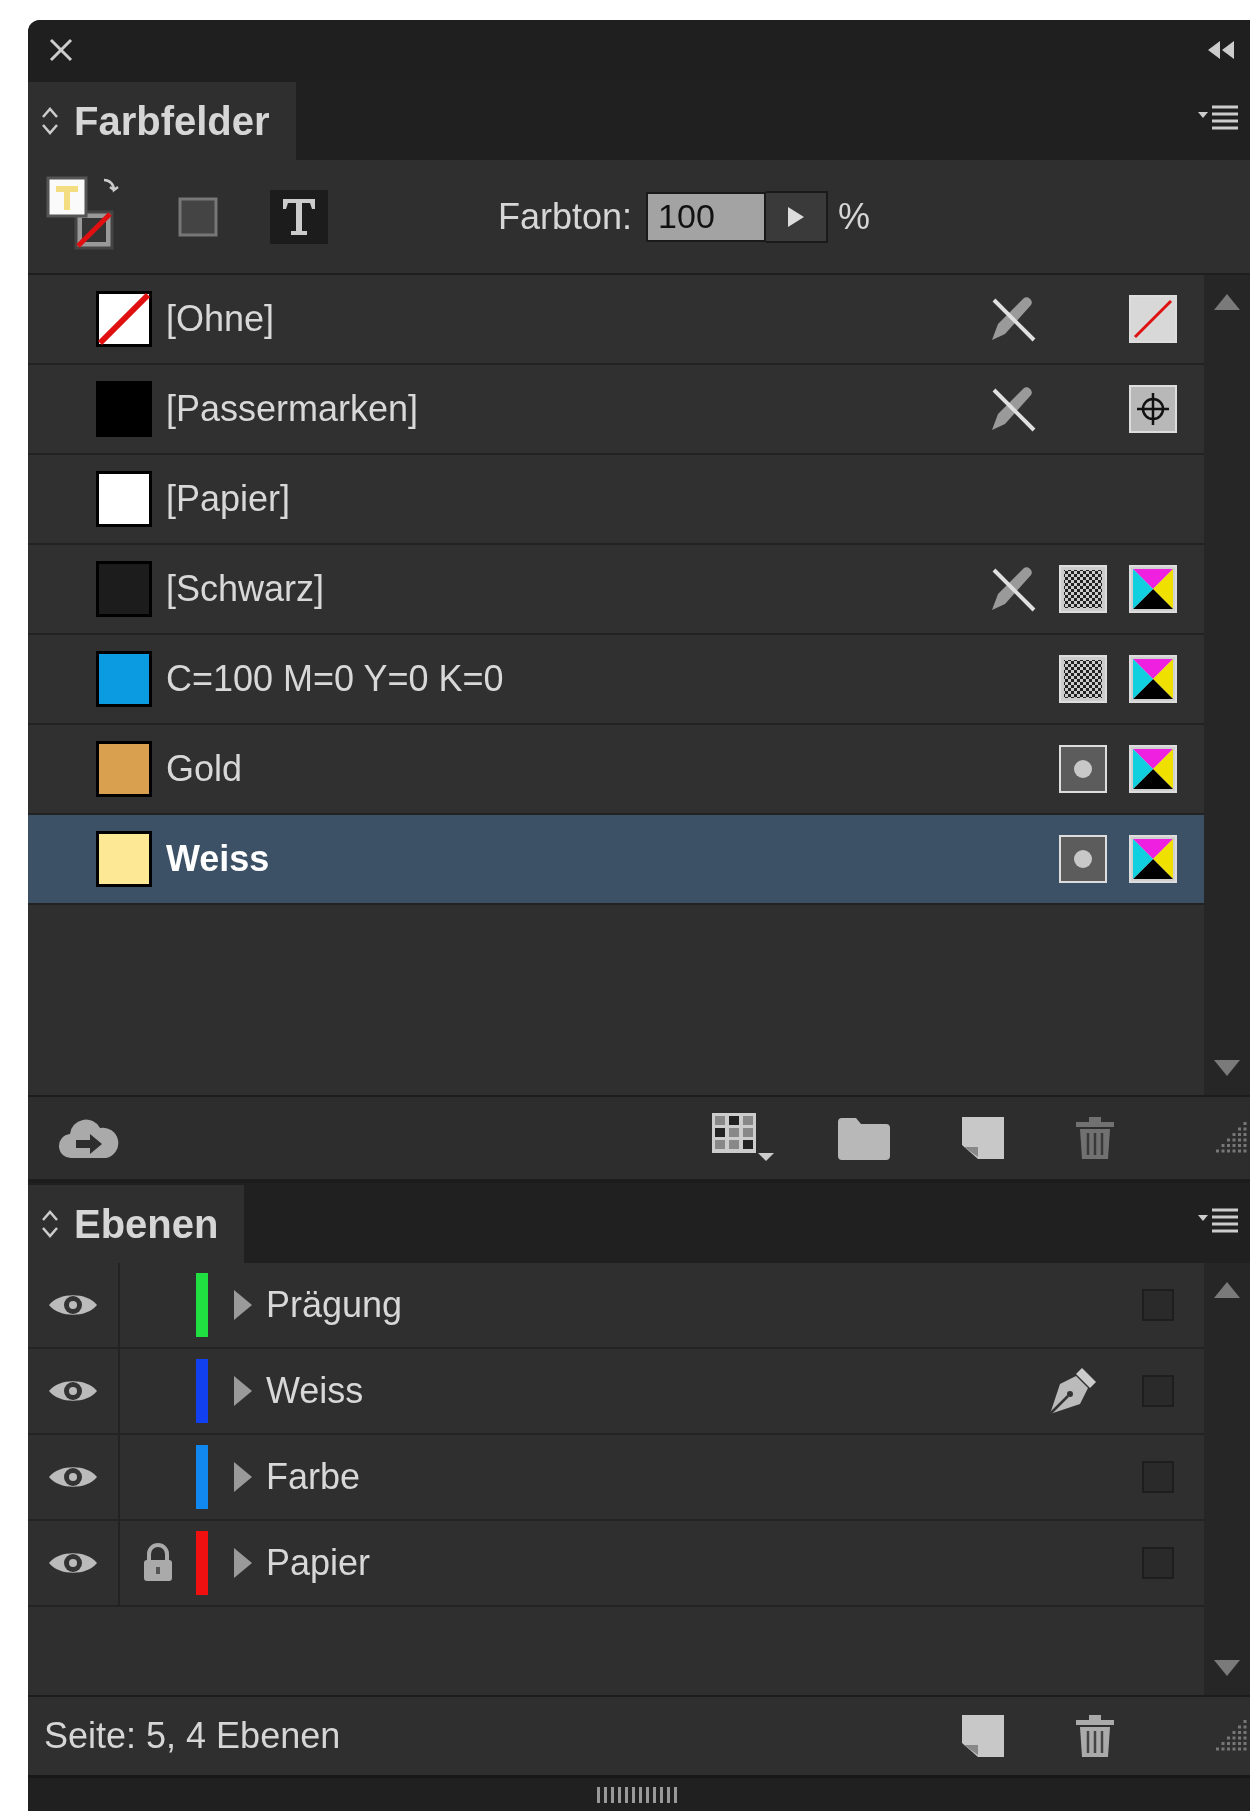 The image size is (1250, 1811). Describe the element at coordinates (983, 1138) in the screenshot. I see `new-swatch-icon` at that location.